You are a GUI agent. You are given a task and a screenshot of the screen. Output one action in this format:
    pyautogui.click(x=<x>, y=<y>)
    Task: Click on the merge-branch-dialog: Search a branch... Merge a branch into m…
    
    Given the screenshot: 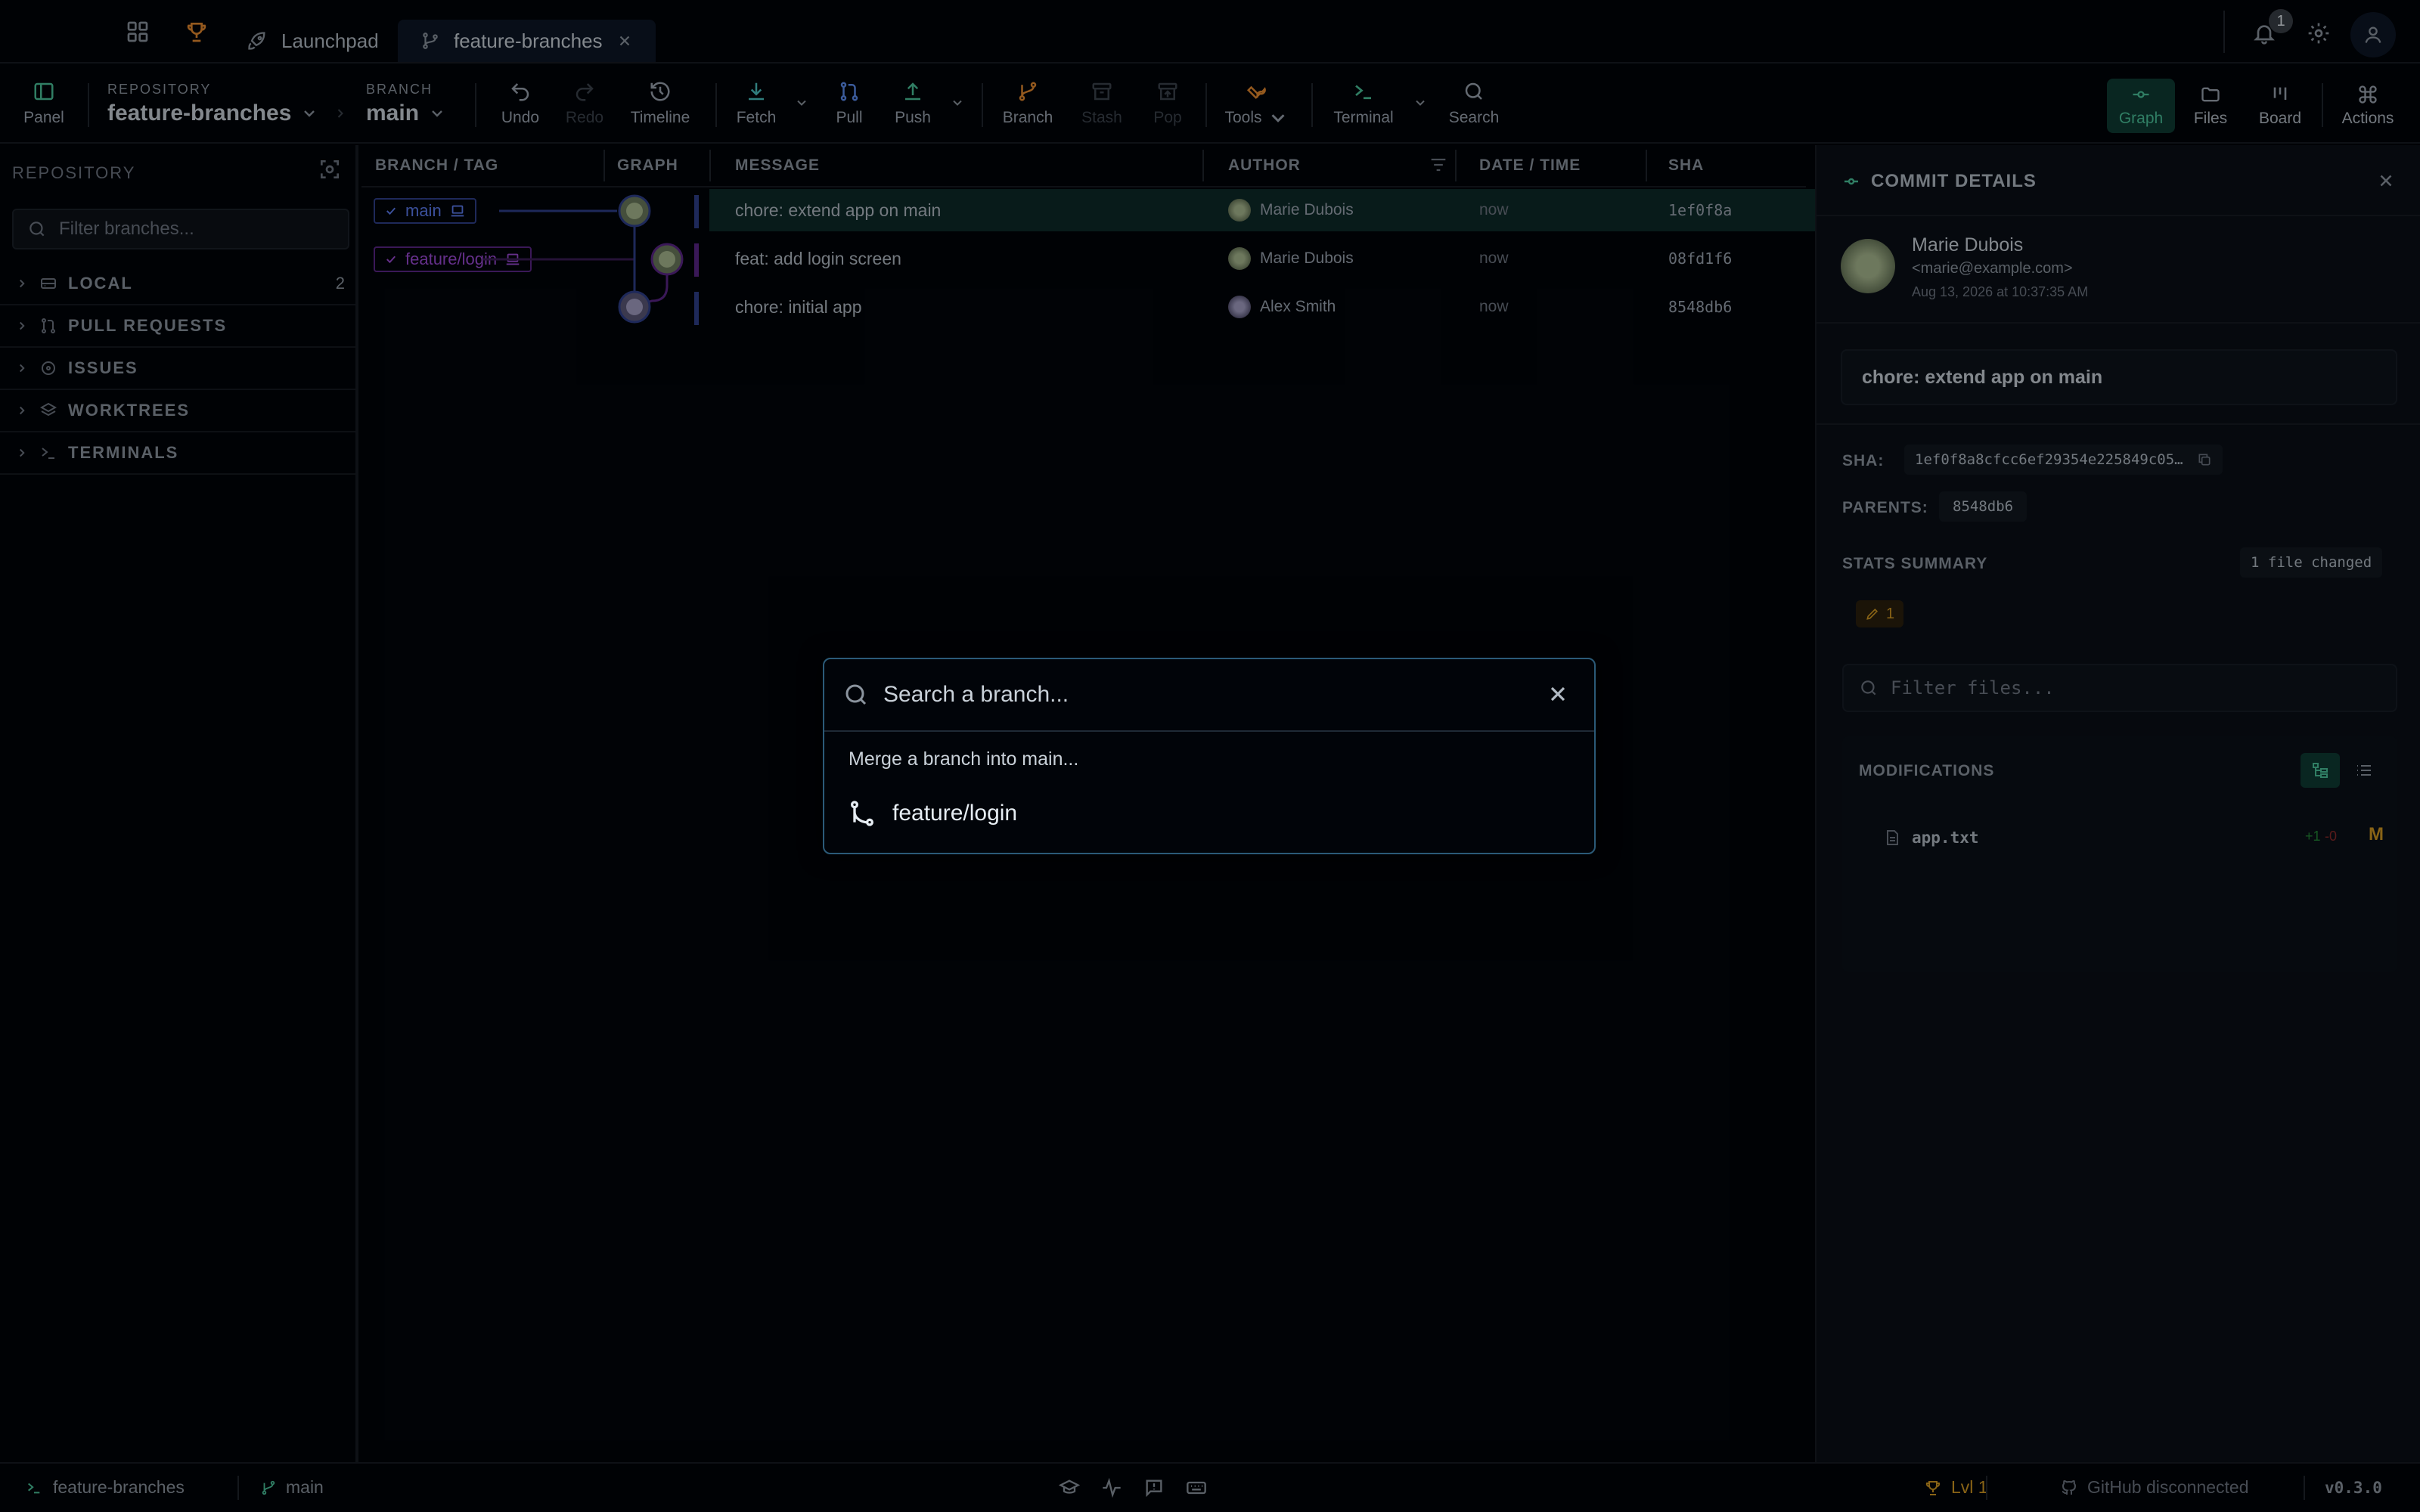 What is the action you would take?
    pyautogui.click(x=1209, y=756)
    